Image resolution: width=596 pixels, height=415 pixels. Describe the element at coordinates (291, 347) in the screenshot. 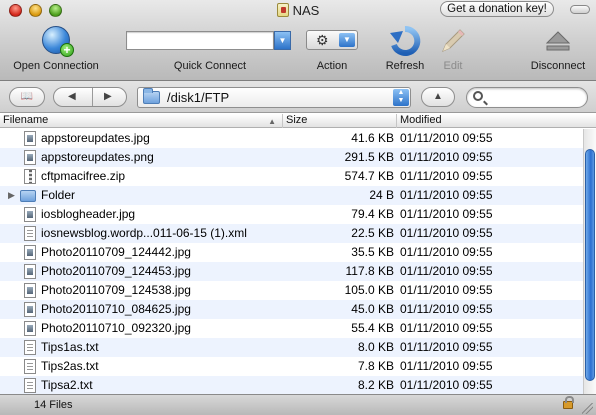

I see `table-row: Tips1as.txt 8.0 KB 01/11/2010 09:55` at that location.